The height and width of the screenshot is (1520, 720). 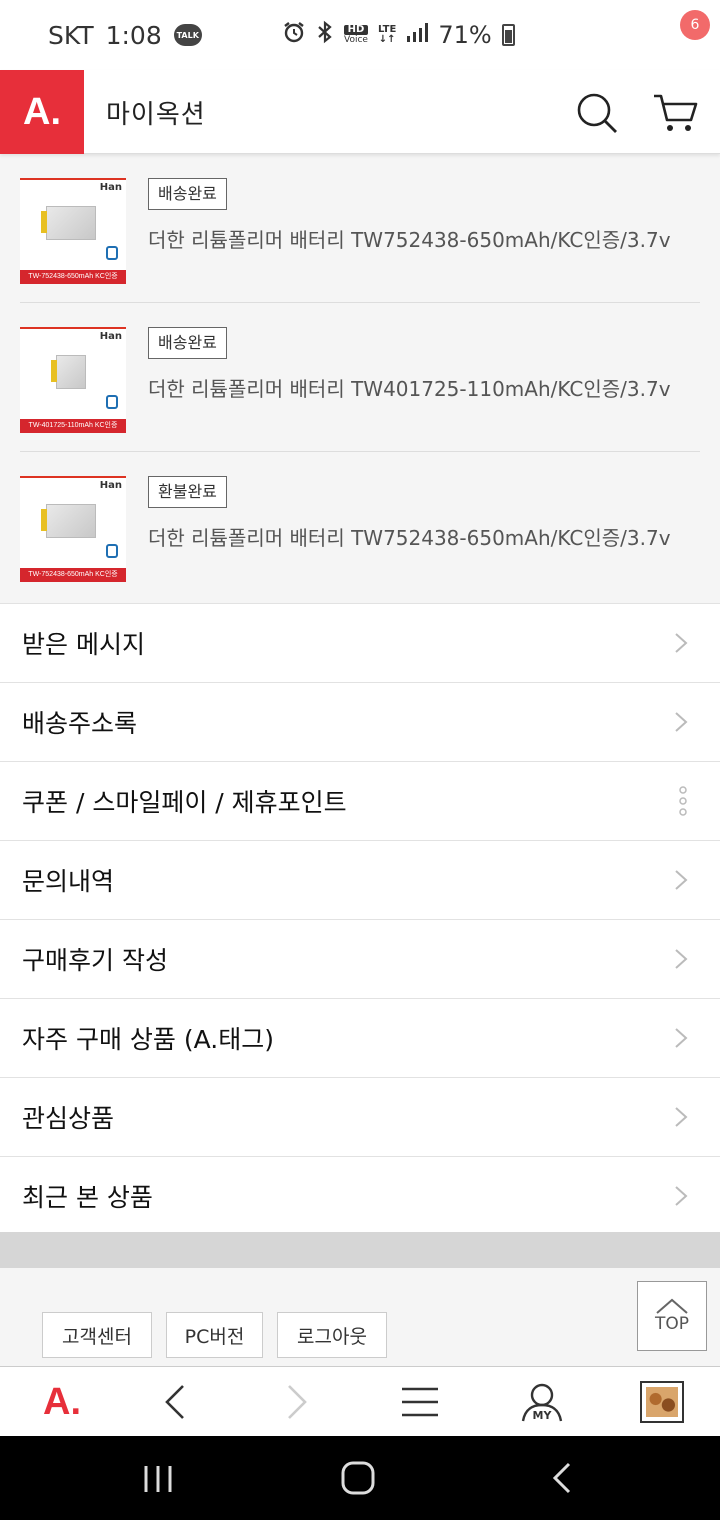 I want to click on top-label: TOP, so click(x=672, y=1324).